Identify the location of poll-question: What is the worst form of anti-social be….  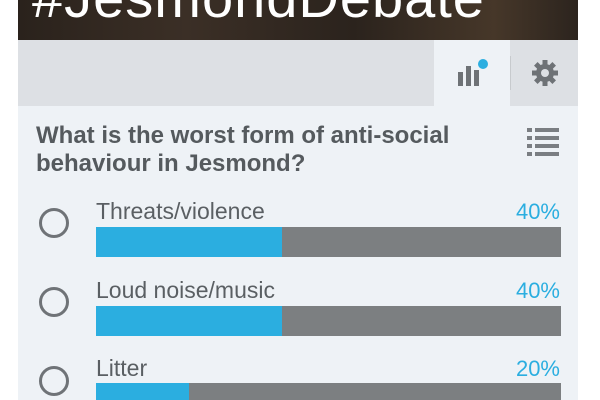
(243, 149).